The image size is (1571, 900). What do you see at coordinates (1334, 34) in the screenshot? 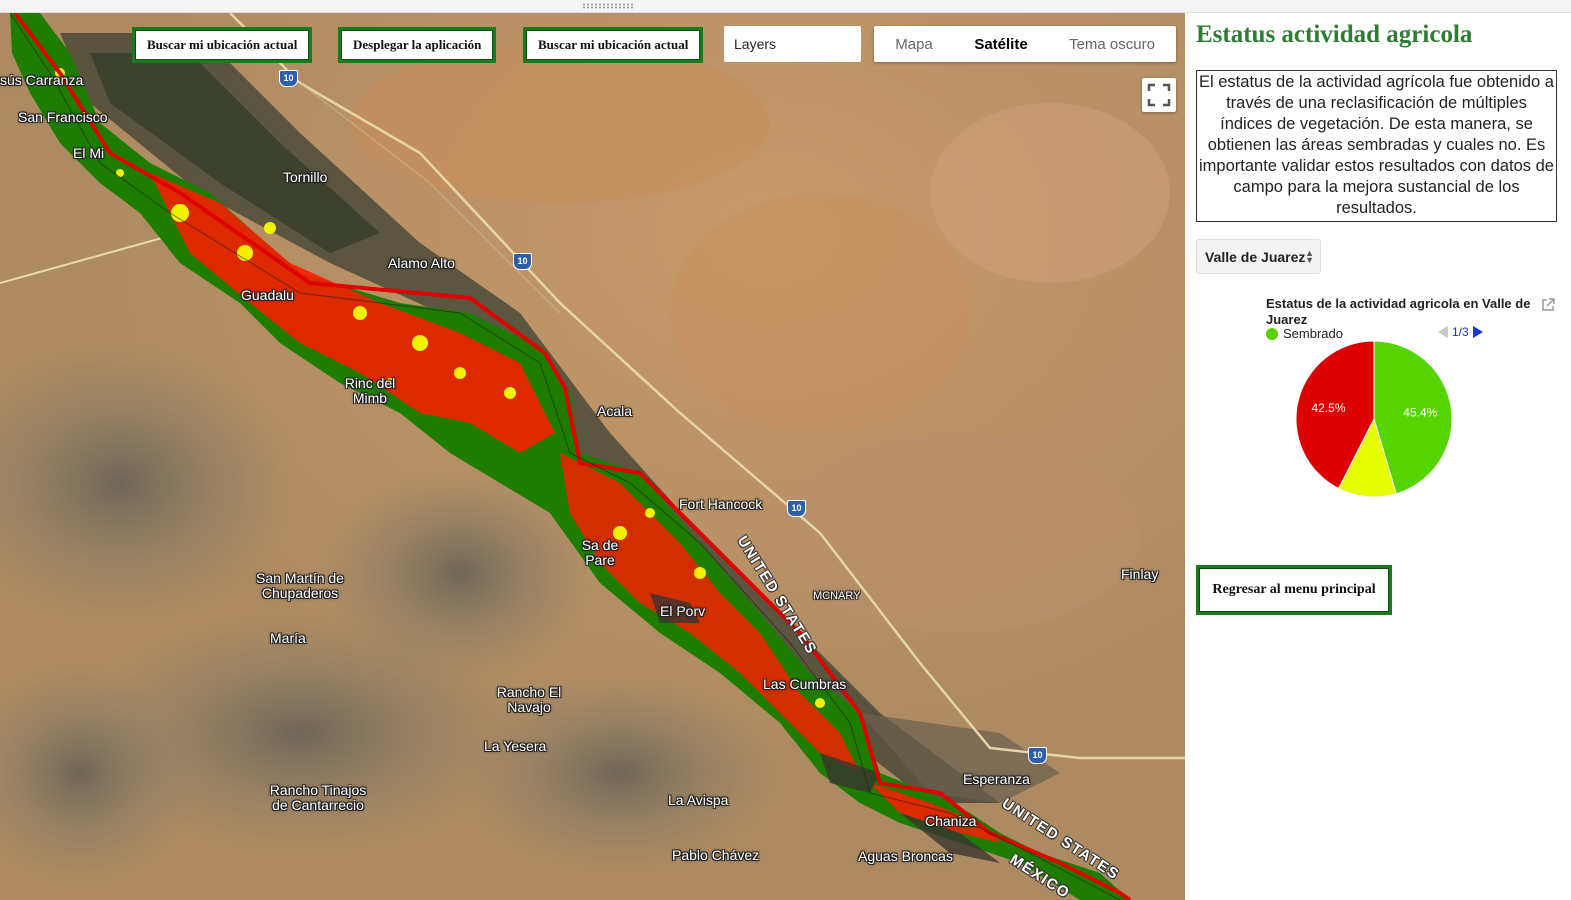
I see `panel-title: Estatus actividad agricola` at bounding box center [1334, 34].